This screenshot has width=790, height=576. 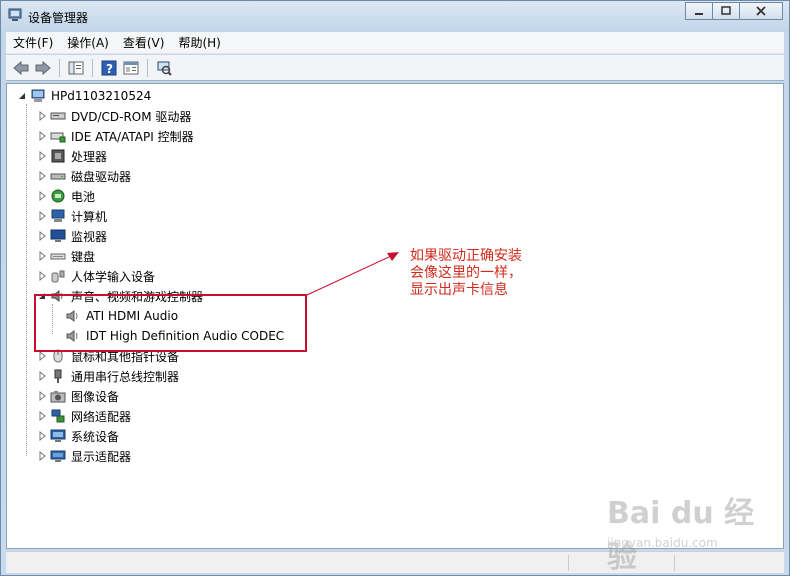 What do you see at coordinates (88, 43) in the screenshot?
I see `menu-action: 操作(A)` at bounding box center [88, 43].